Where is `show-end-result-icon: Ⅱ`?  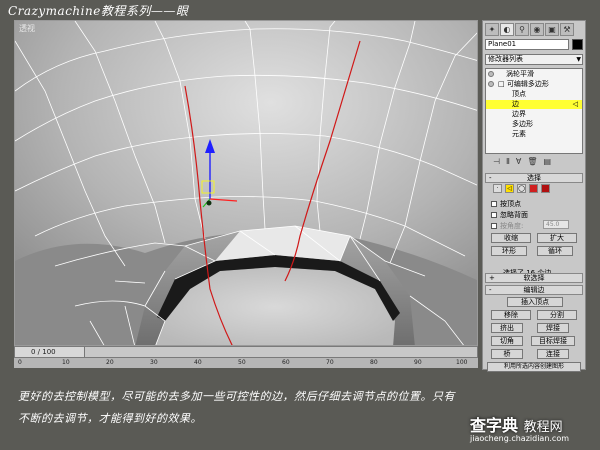 show-end-result-icon: Ⅱ is located at coordinates (508, 163).